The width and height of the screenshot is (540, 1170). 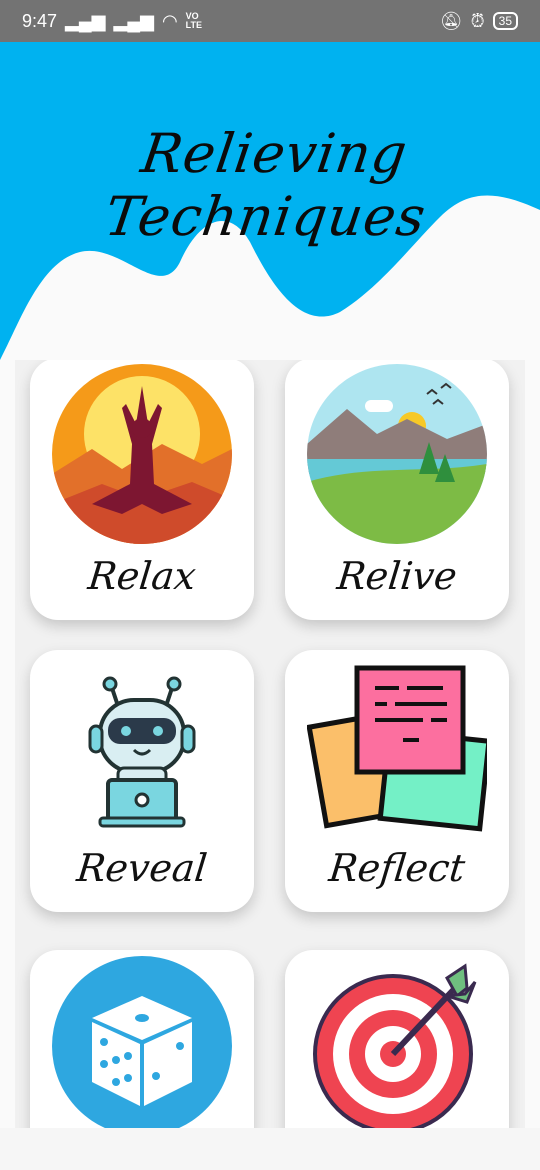 I want to click on volte-badge: VO LTE, so click(x=194, y=20).